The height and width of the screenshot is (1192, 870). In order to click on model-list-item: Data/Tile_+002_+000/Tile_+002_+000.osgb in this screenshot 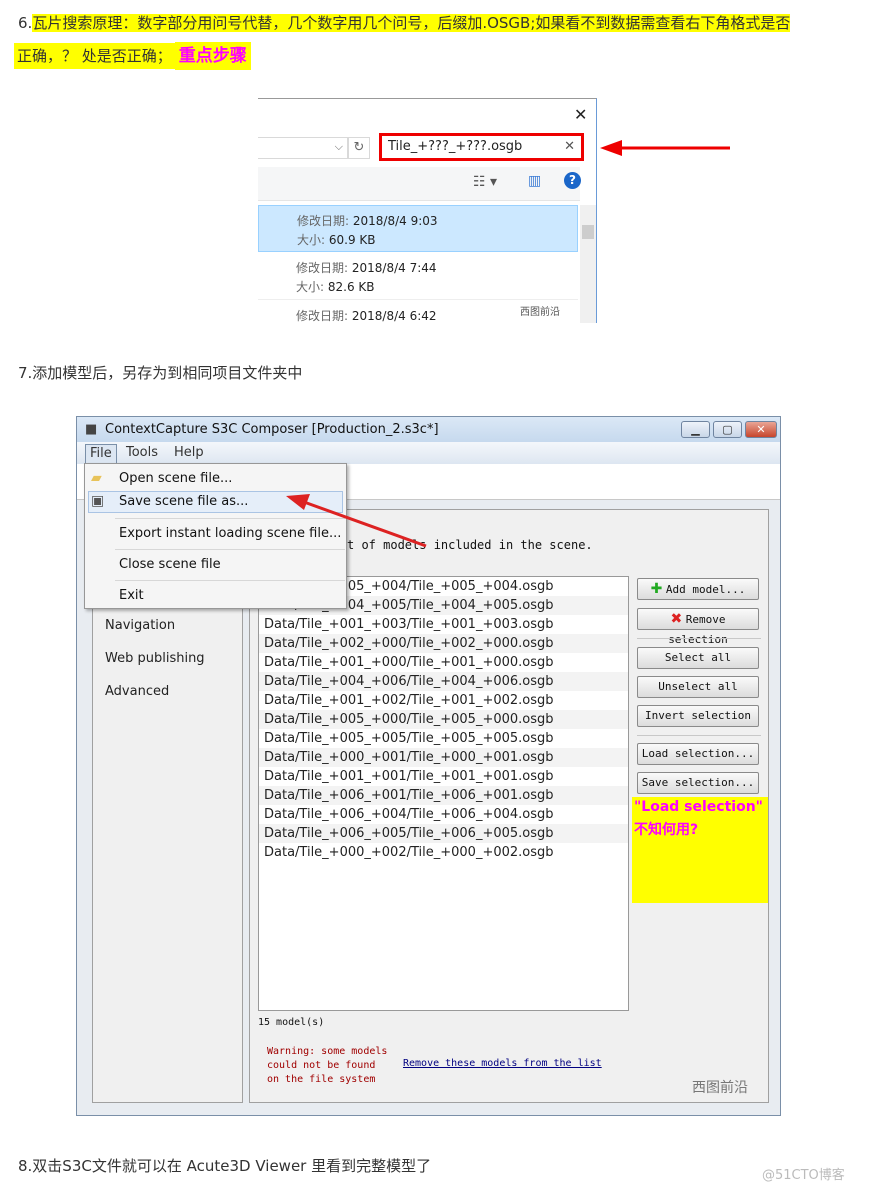, I will do `click(443, 643)`.